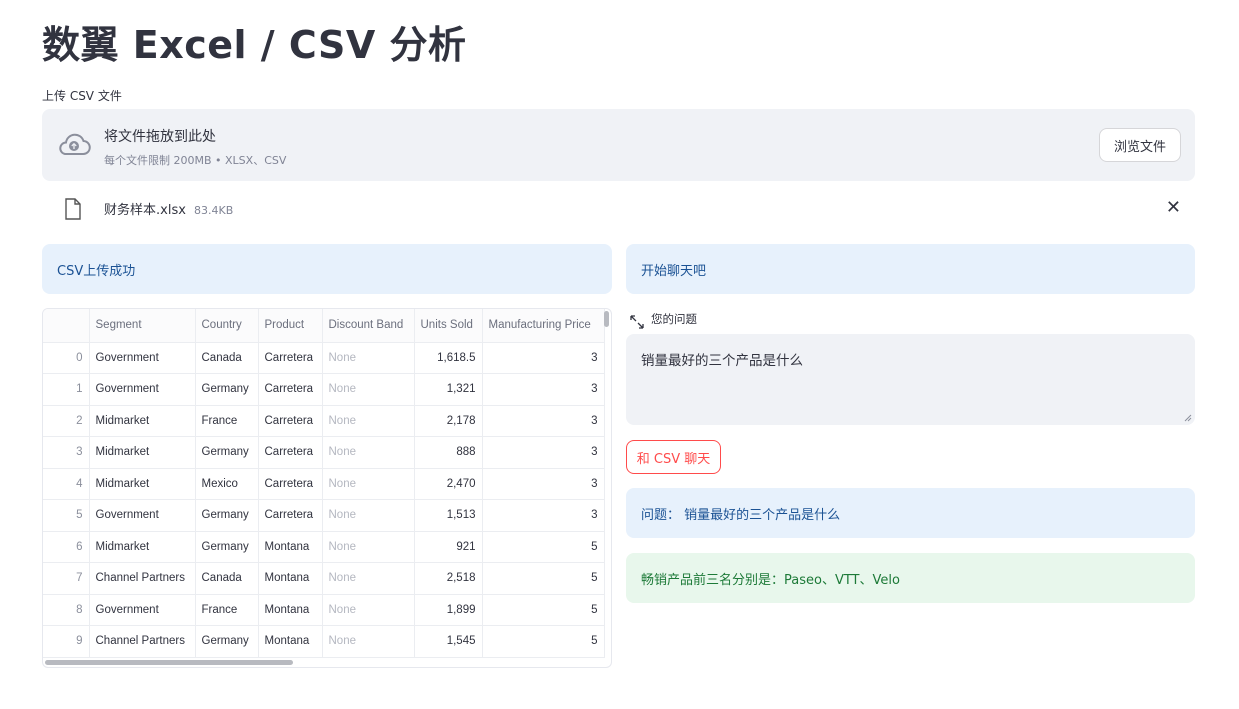 This screenshot has width=1239, height=709. I want to click on row-index-cell: 4, so click(66, 484).